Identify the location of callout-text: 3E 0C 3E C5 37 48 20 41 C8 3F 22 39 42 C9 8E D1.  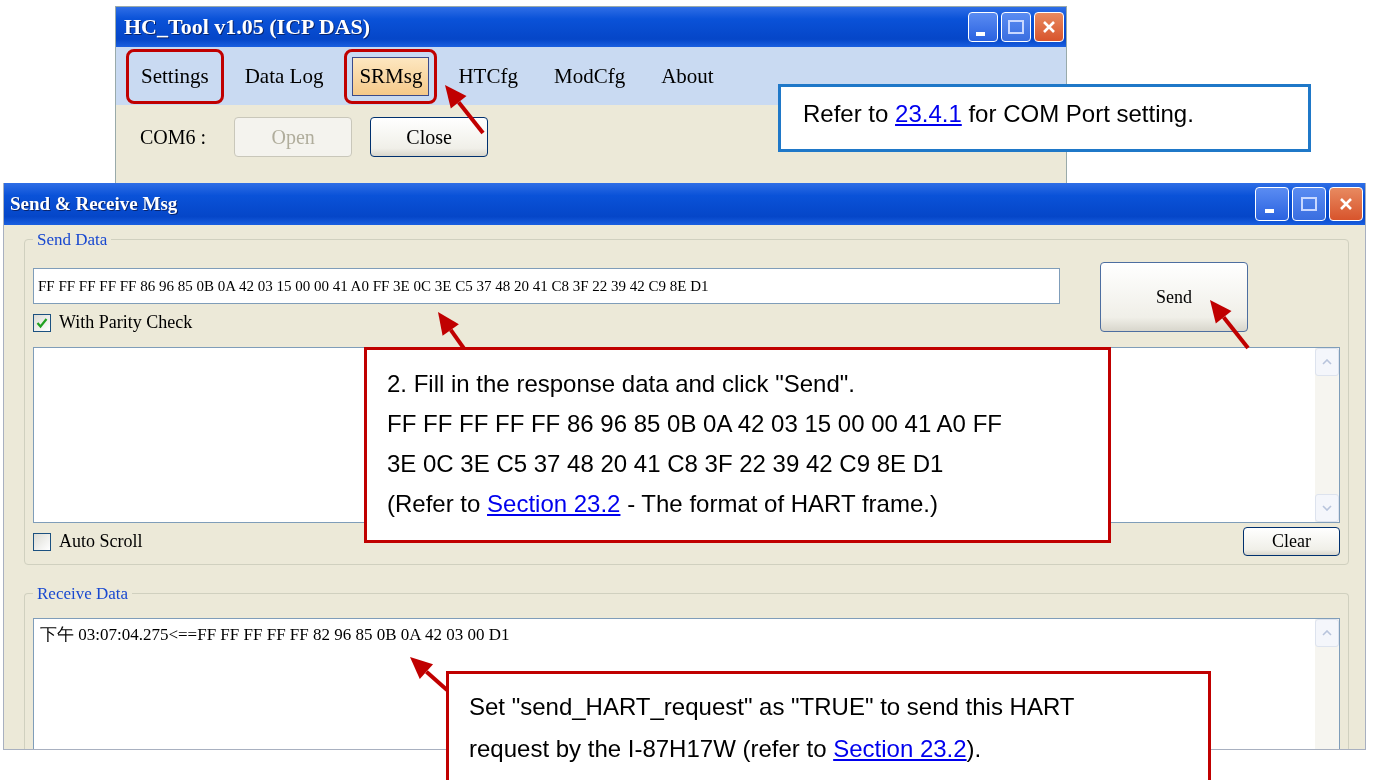
(666, 464).